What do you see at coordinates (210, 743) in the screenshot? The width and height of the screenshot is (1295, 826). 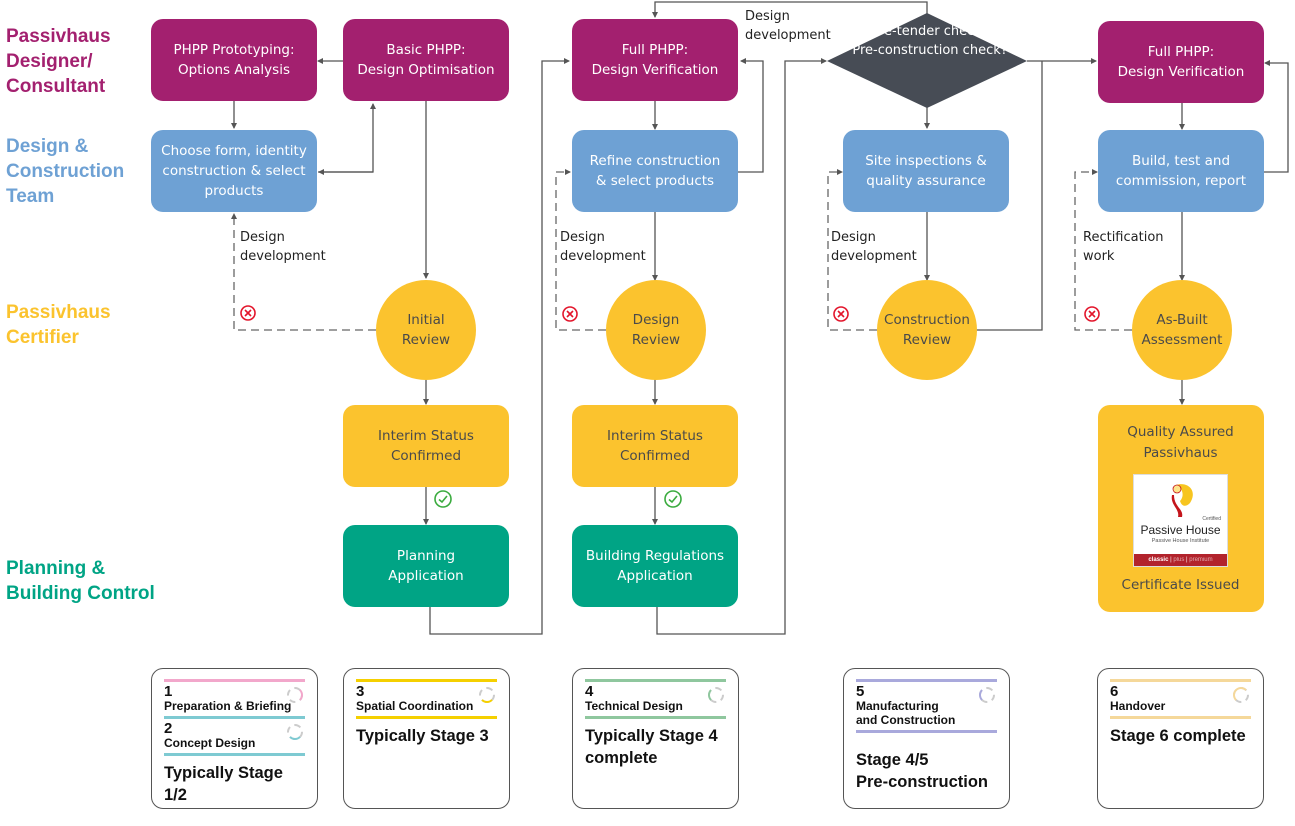 I see `stage-name: Concept Design` at bounding box center [210, 743].